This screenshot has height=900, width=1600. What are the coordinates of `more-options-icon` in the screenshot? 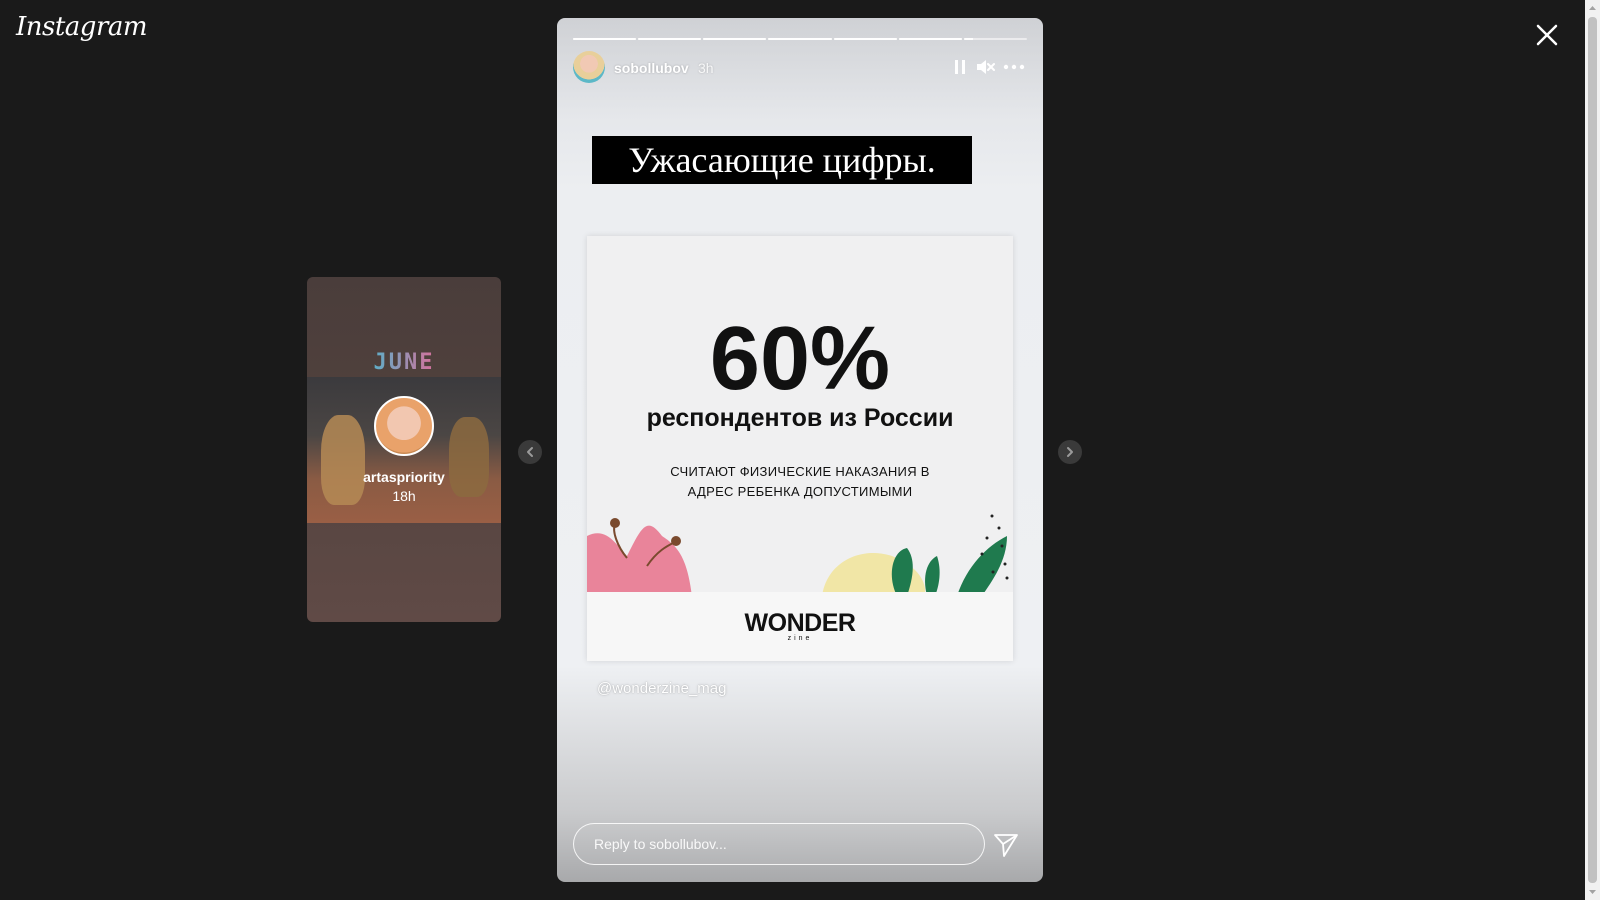 It's located at (1014, 67).